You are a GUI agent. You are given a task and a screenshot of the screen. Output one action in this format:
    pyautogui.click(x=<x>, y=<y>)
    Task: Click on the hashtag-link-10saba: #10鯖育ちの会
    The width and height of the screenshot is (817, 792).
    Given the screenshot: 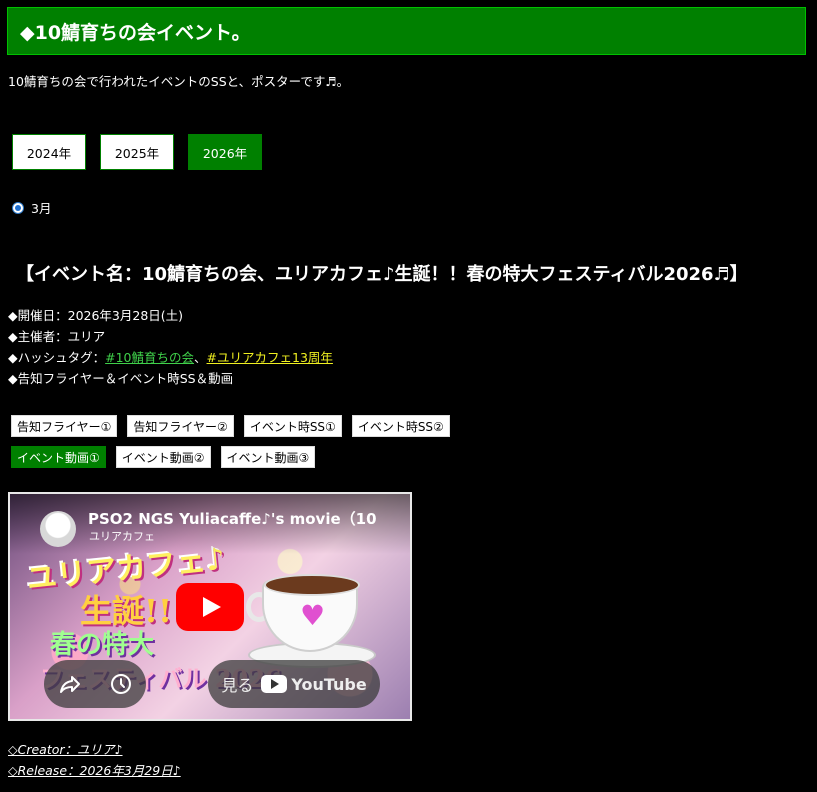 What is the action you would take?
    pyautogui.click(x=149, y=357)
    